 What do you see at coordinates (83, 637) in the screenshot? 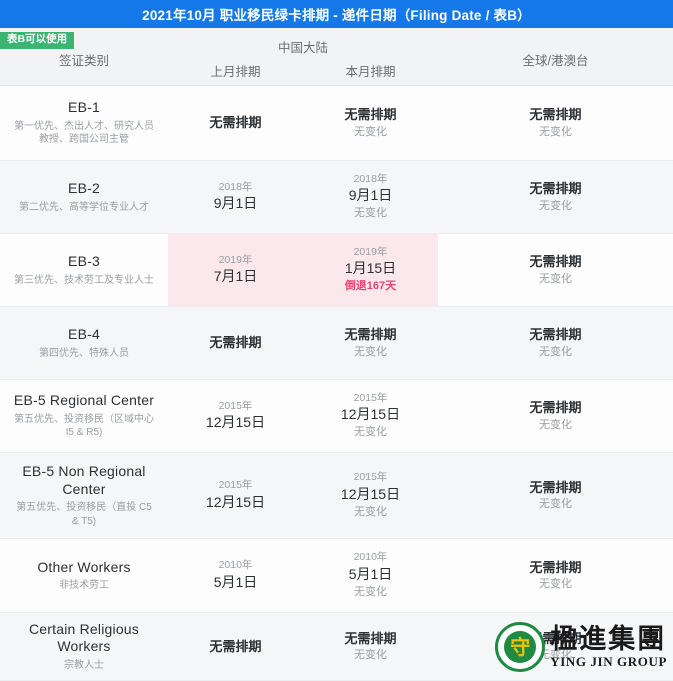
I see `visa-category-title: Certain Religious Workers` at bounding box center [83, 637].